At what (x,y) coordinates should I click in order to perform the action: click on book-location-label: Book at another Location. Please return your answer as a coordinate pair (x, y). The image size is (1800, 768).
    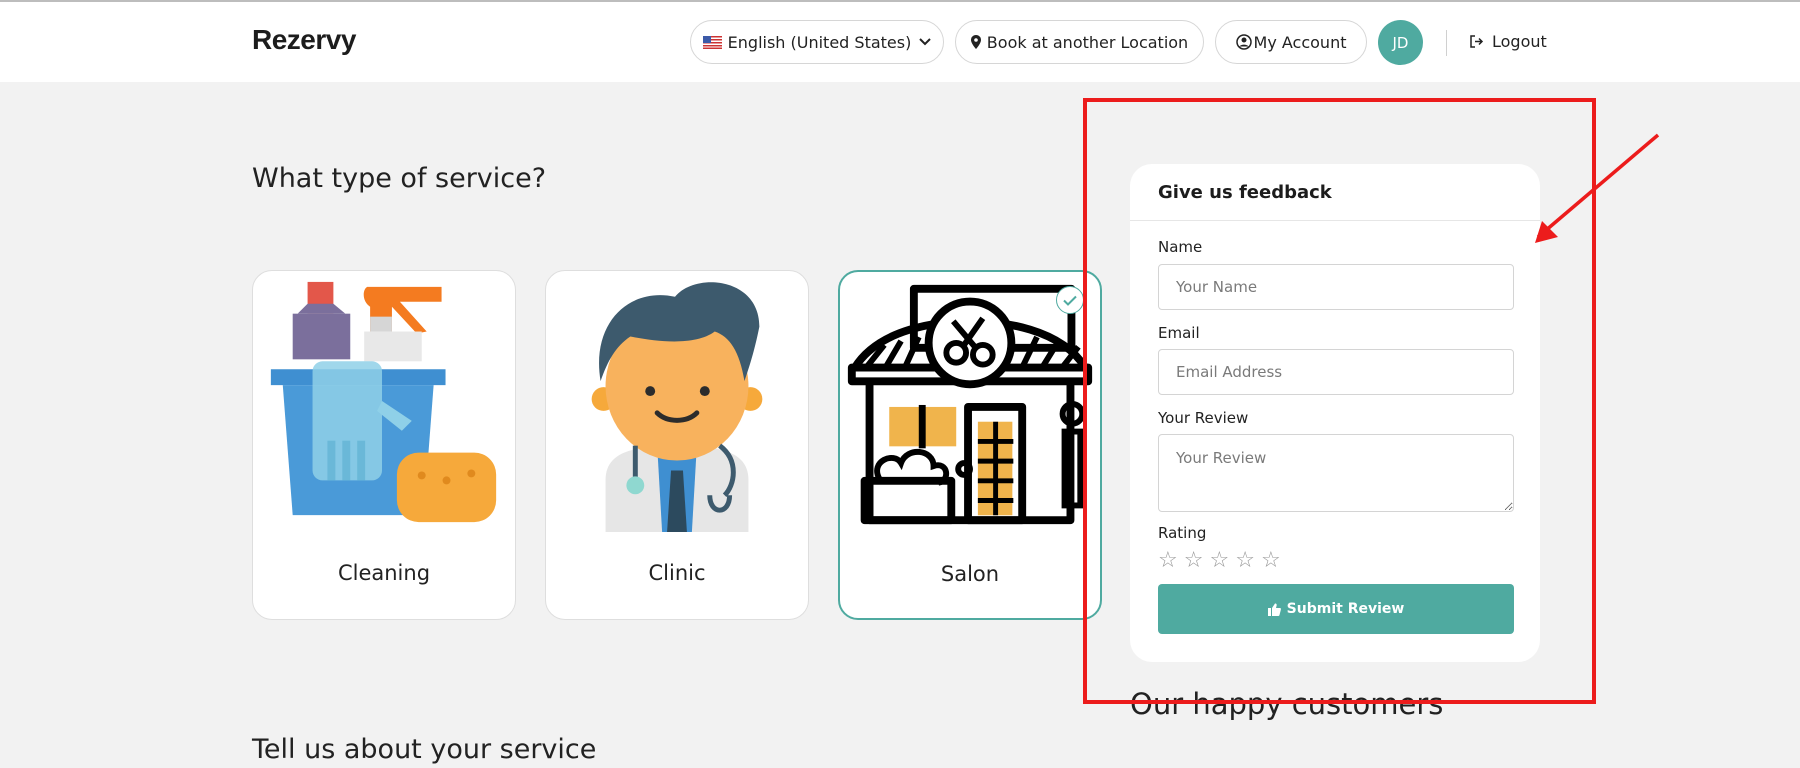
    Looking at the image, I should click on (1087, 42).